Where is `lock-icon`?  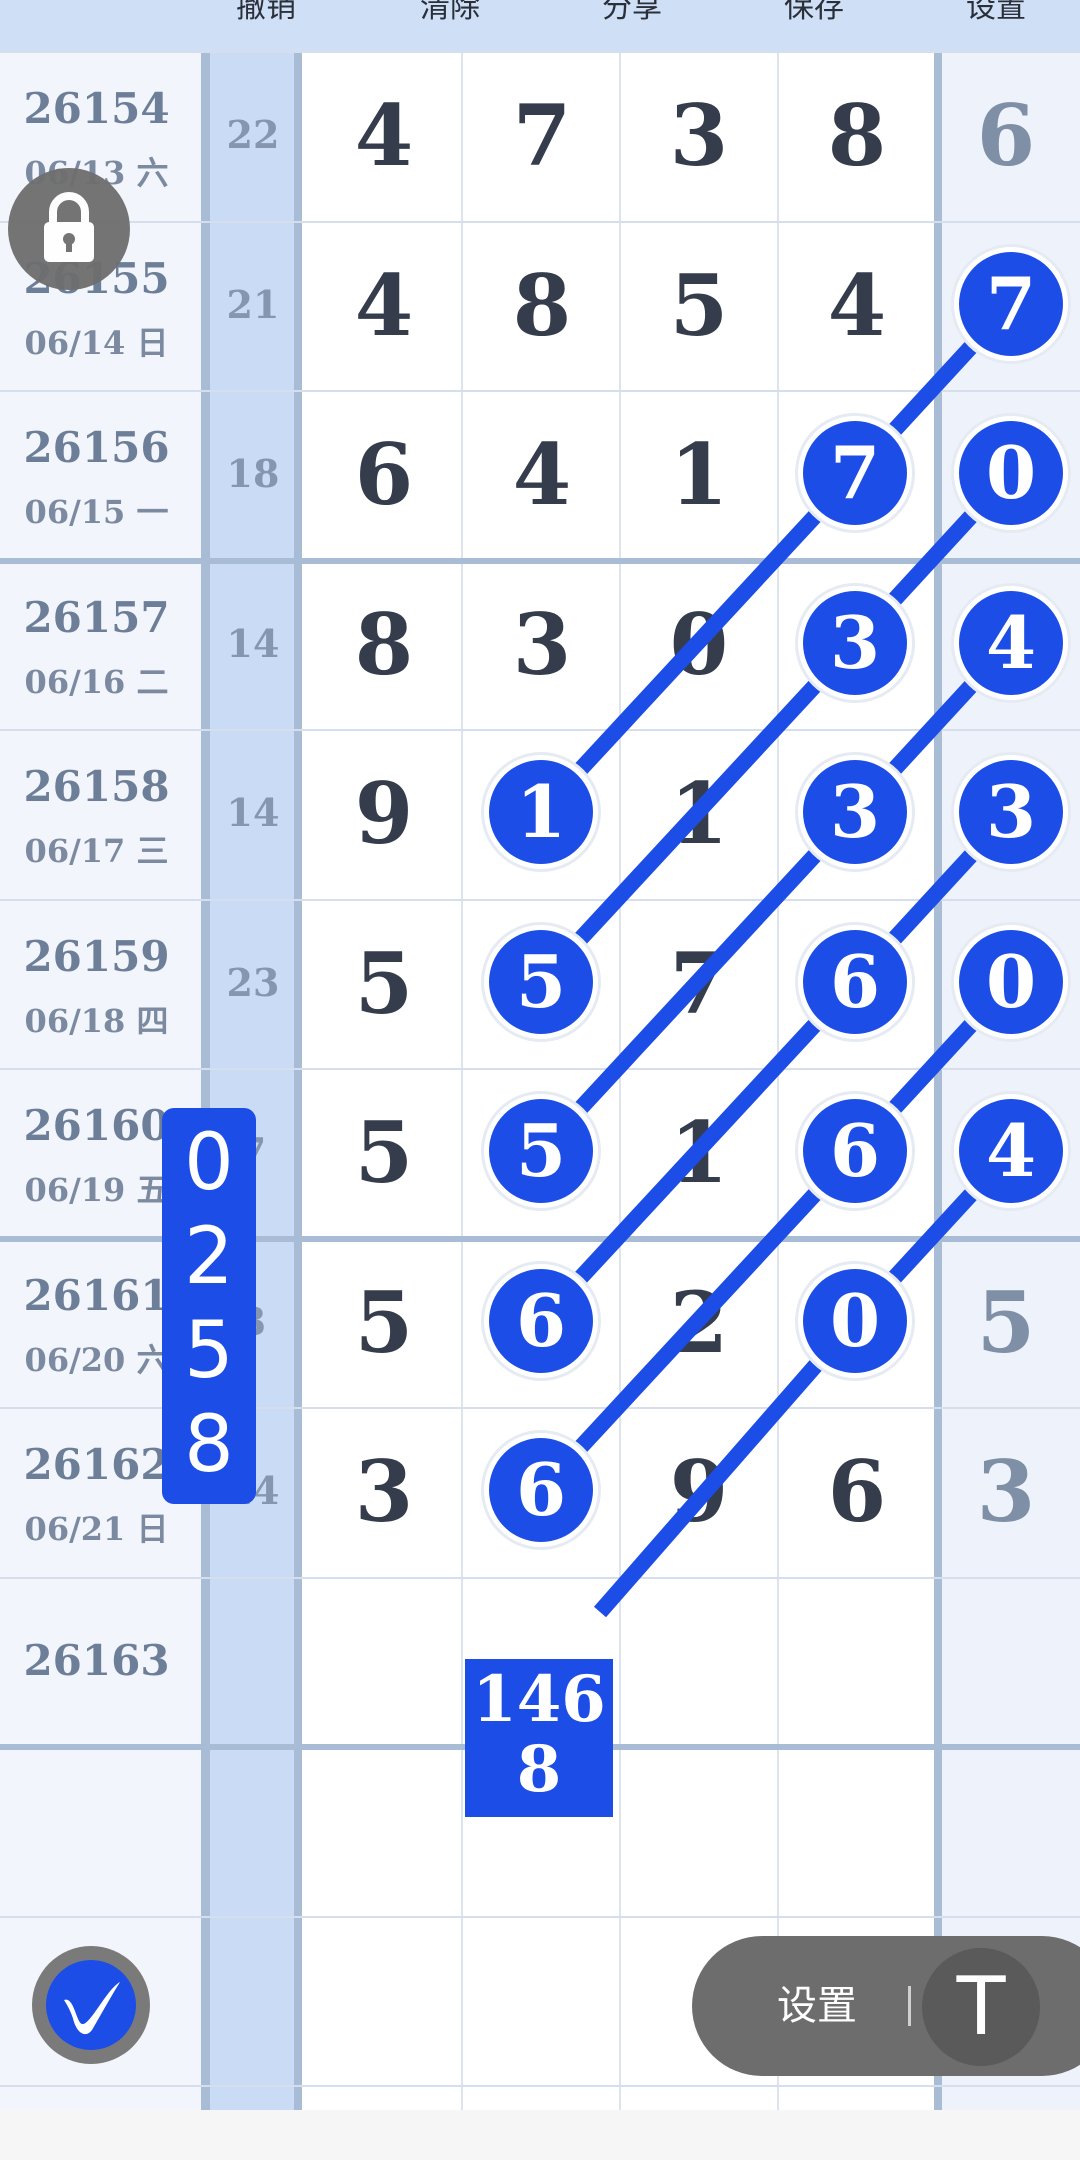 lock-icon is located at coordinates (69, 227).